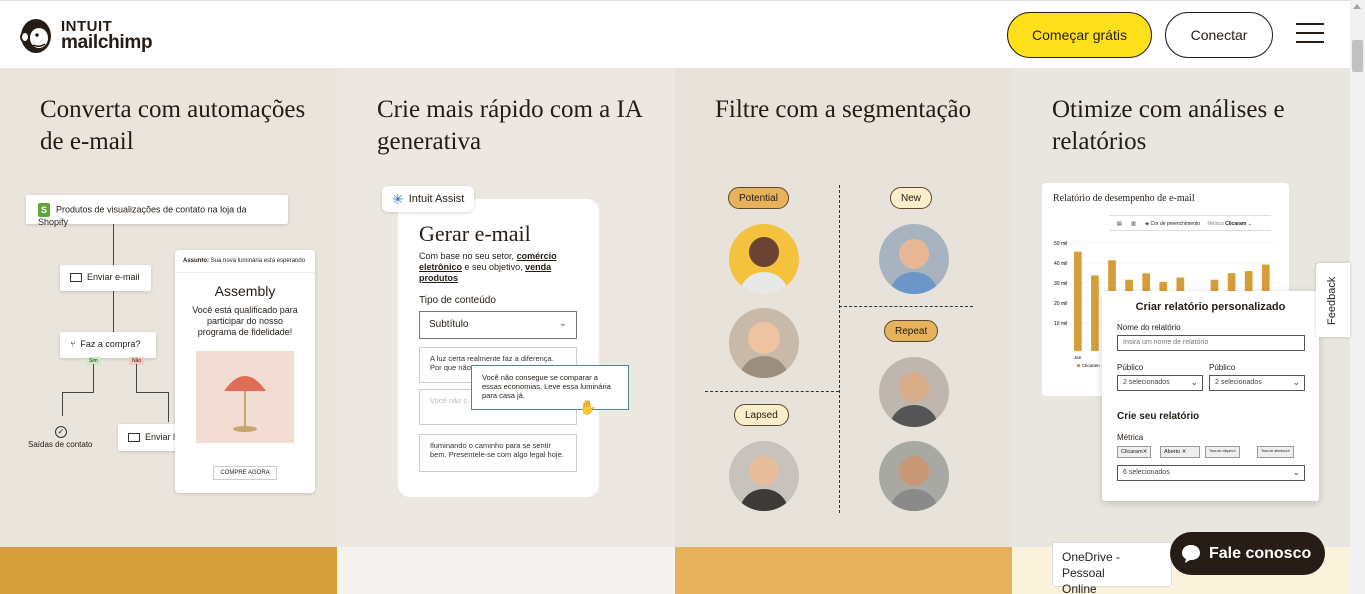  What do you see at coordinates (1112, 568) in the screenshot?
I see `onedrive-tooltip: OneDrive - Pessoal Online` at bounding box center [1112, 568].